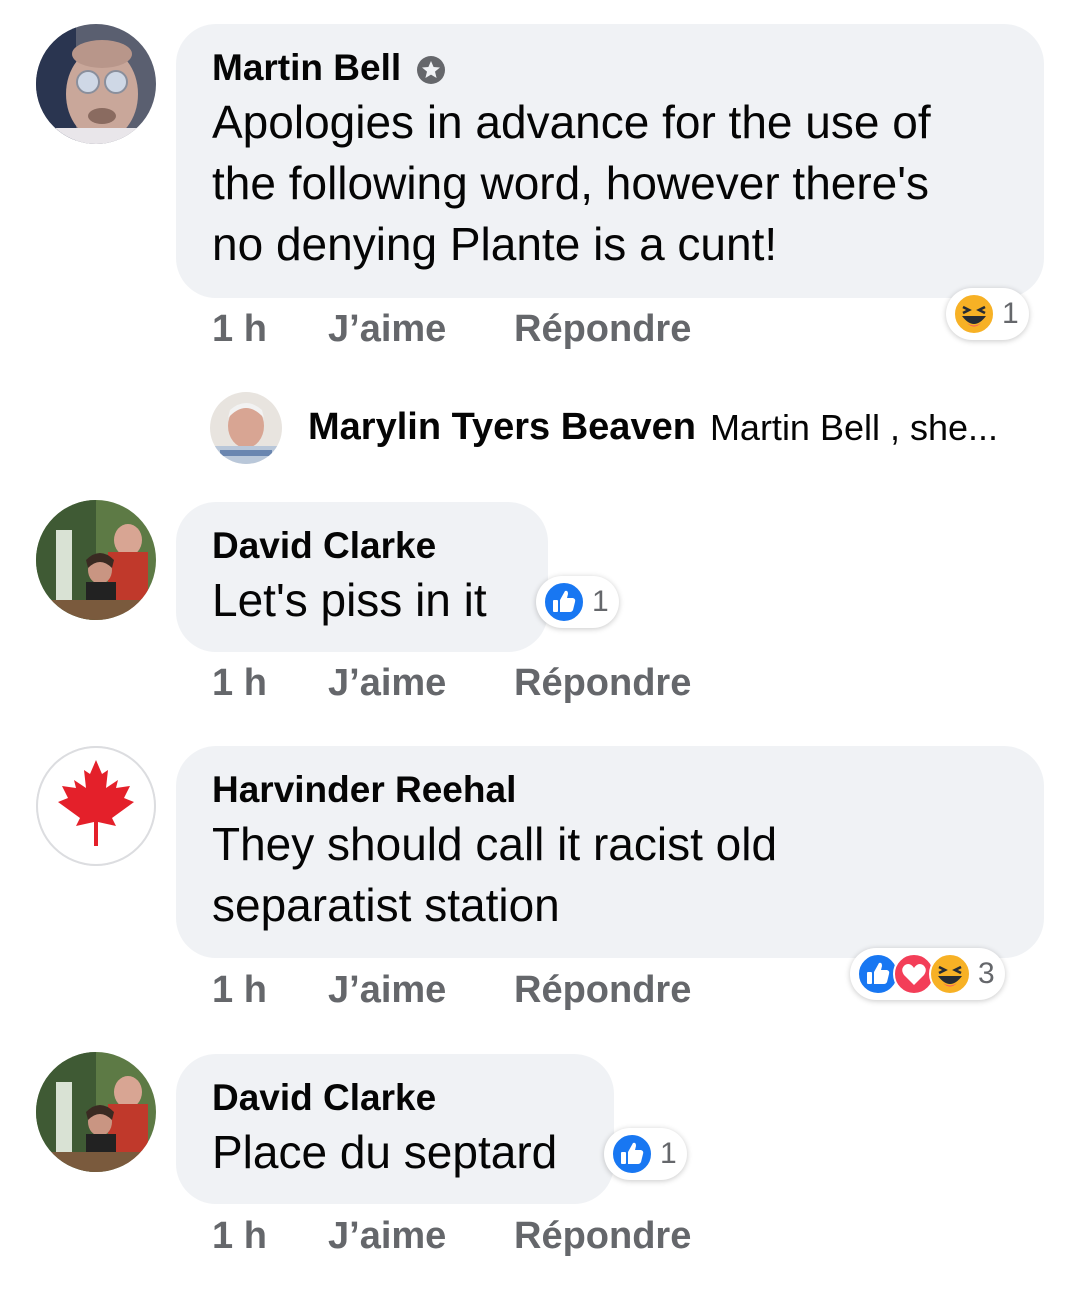 Image resolution: width=1080 pixels, height=1289 pixels. What do you see at coordinates (349, 600) in the screenshot?
I see `comment-text: Let's piss in it` at bounding box center [349, 600].